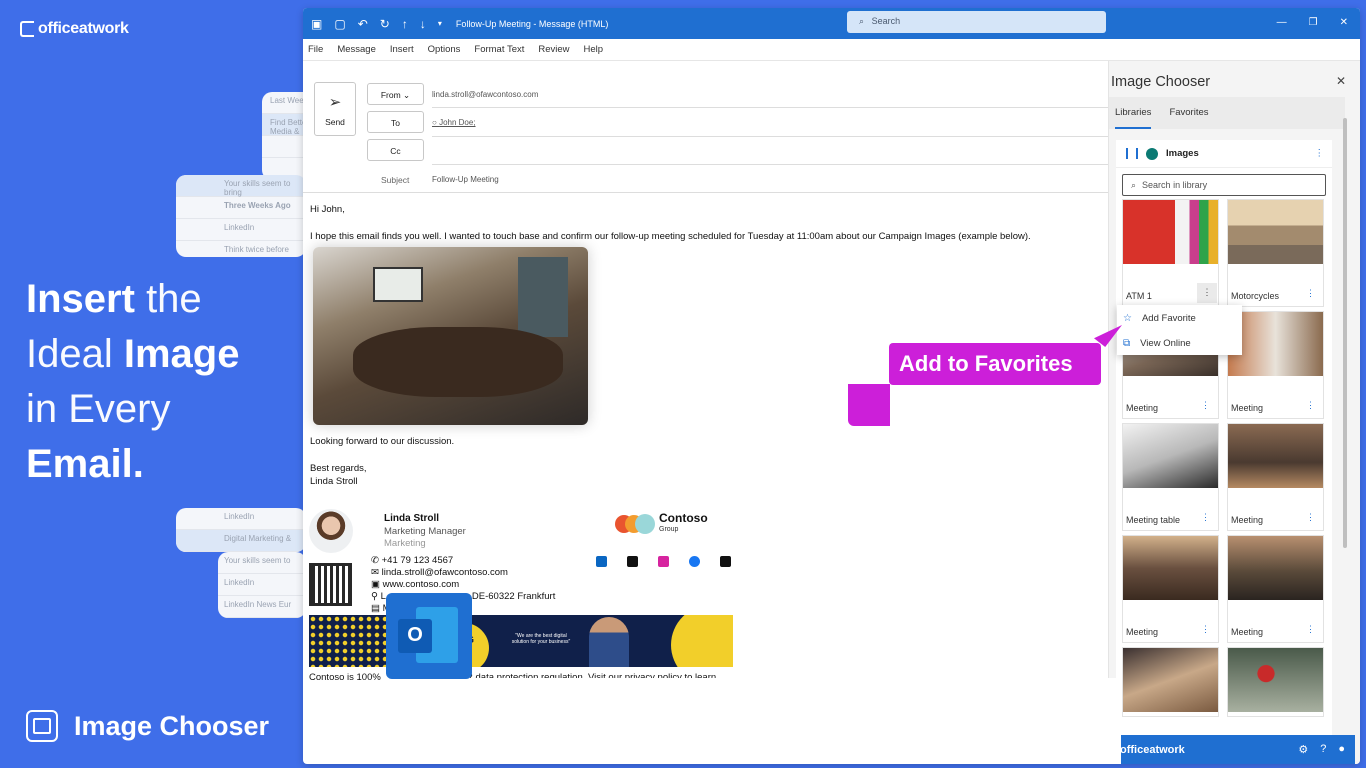 Image resolution: width=1366 pixels, height=768 pixels. Describe the element at coordinates (147, 726) in the screenshot. I see `product-name: Image Chooser` at that location.